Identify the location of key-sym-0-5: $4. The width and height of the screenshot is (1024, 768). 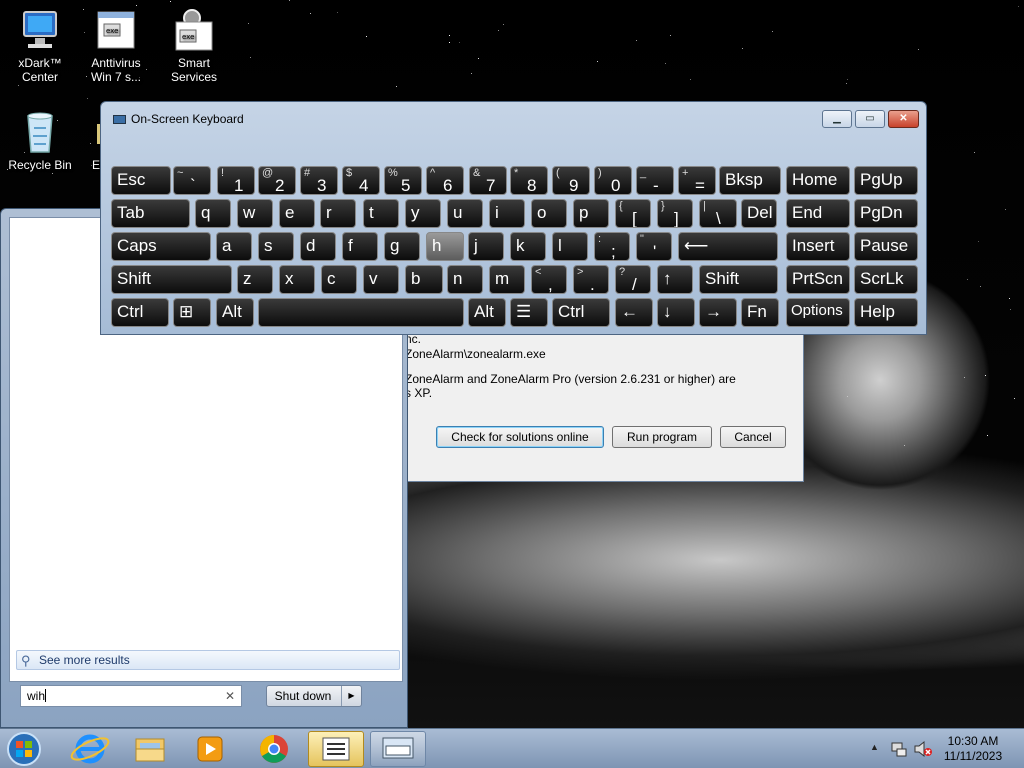
(361, 180).